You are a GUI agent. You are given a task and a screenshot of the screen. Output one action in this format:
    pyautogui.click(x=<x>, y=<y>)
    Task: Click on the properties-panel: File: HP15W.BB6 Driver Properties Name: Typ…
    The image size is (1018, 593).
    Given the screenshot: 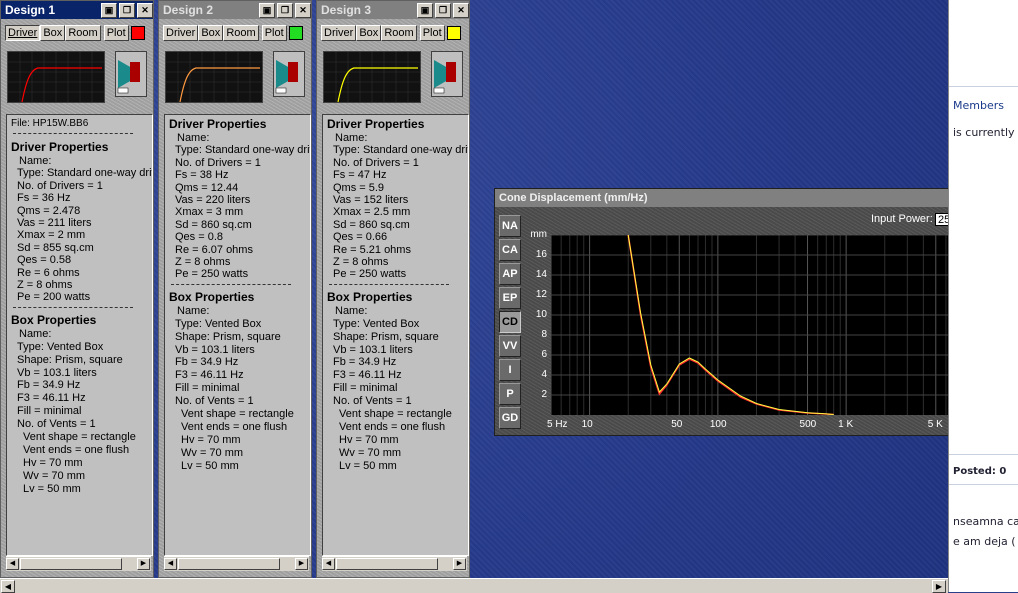 What is the action you would take?
    pyautogui.click(x=79, y=335)
    